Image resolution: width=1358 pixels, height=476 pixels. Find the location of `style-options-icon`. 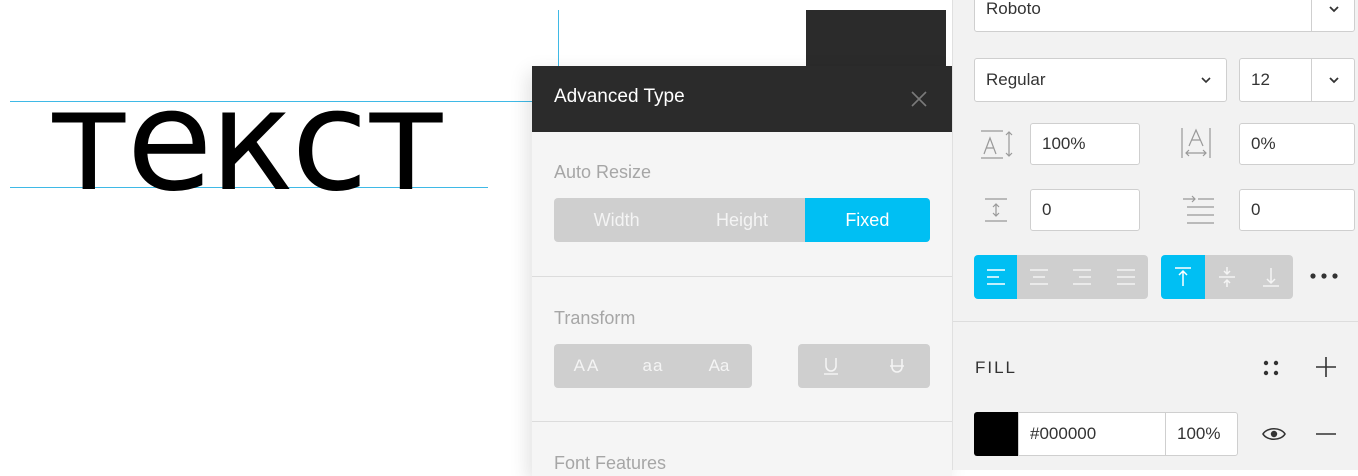

style-options-icon is located at coordinates (1271, 368).